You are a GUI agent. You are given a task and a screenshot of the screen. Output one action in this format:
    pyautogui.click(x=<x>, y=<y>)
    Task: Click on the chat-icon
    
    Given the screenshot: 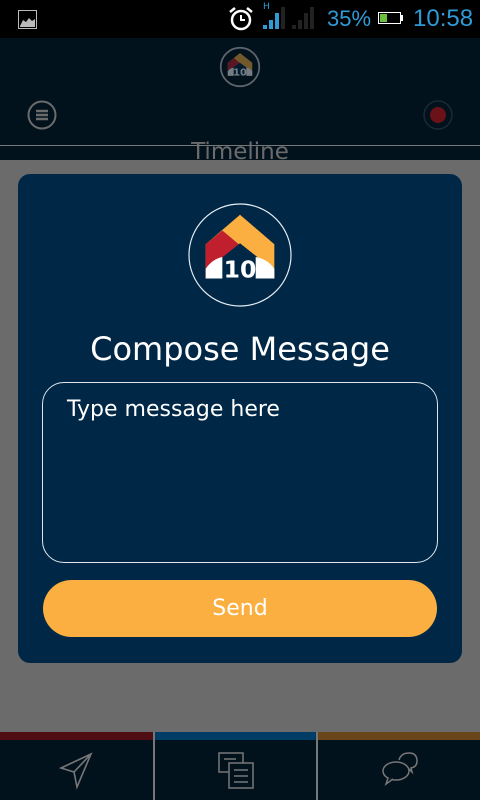 What is the action you would take?
    pyautogui.click(x=400, y=769)
    